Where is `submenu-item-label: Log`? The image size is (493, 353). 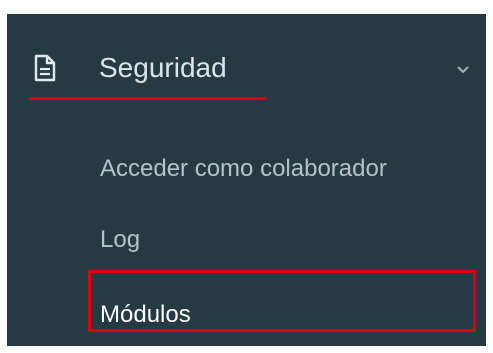
submenu-item-label: Log is located at coordinates (120, 239).